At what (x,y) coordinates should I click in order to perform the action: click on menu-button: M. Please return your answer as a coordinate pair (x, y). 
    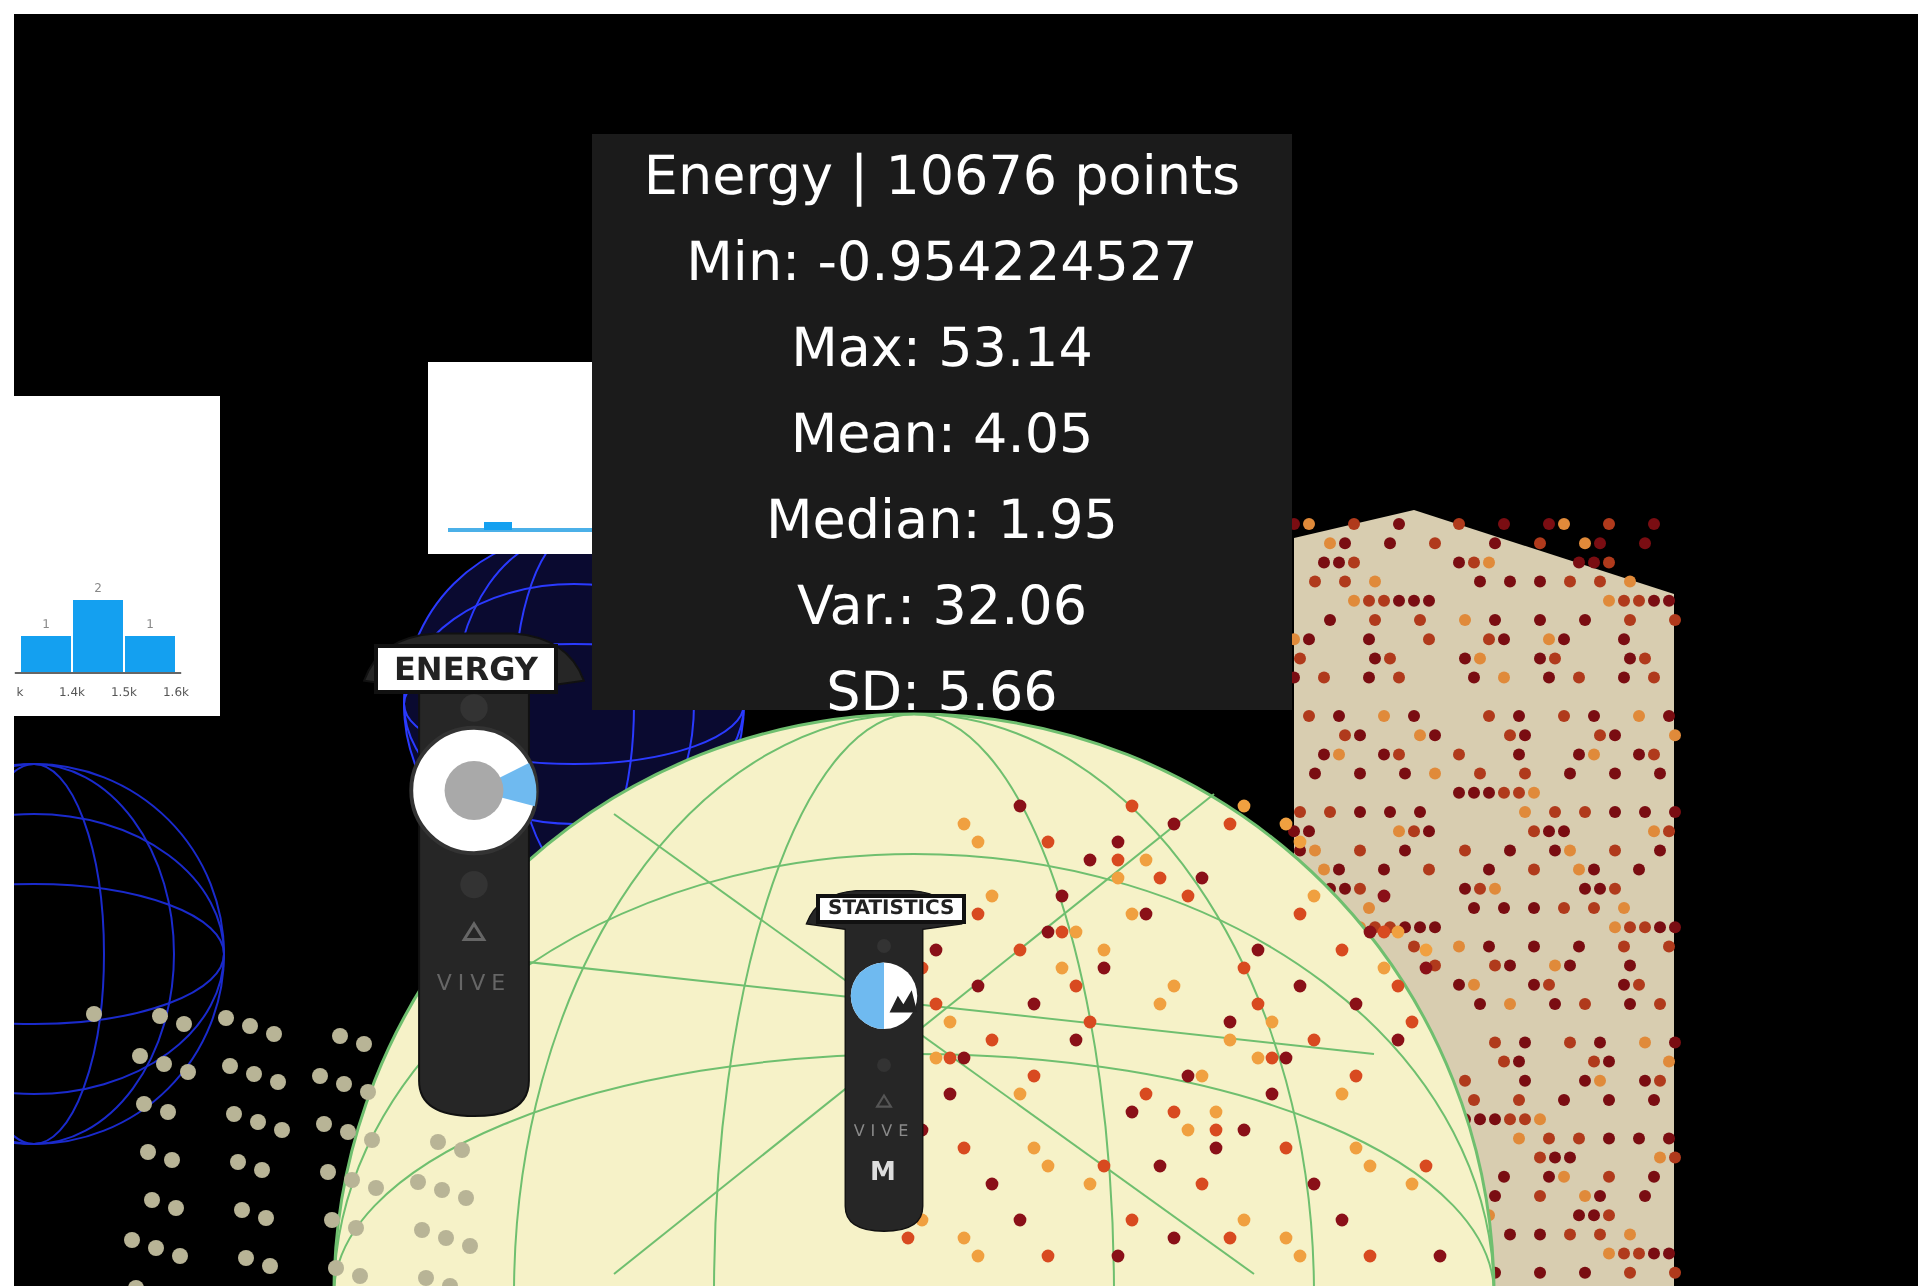
    Looking at the image, I should click on (883, 1173).